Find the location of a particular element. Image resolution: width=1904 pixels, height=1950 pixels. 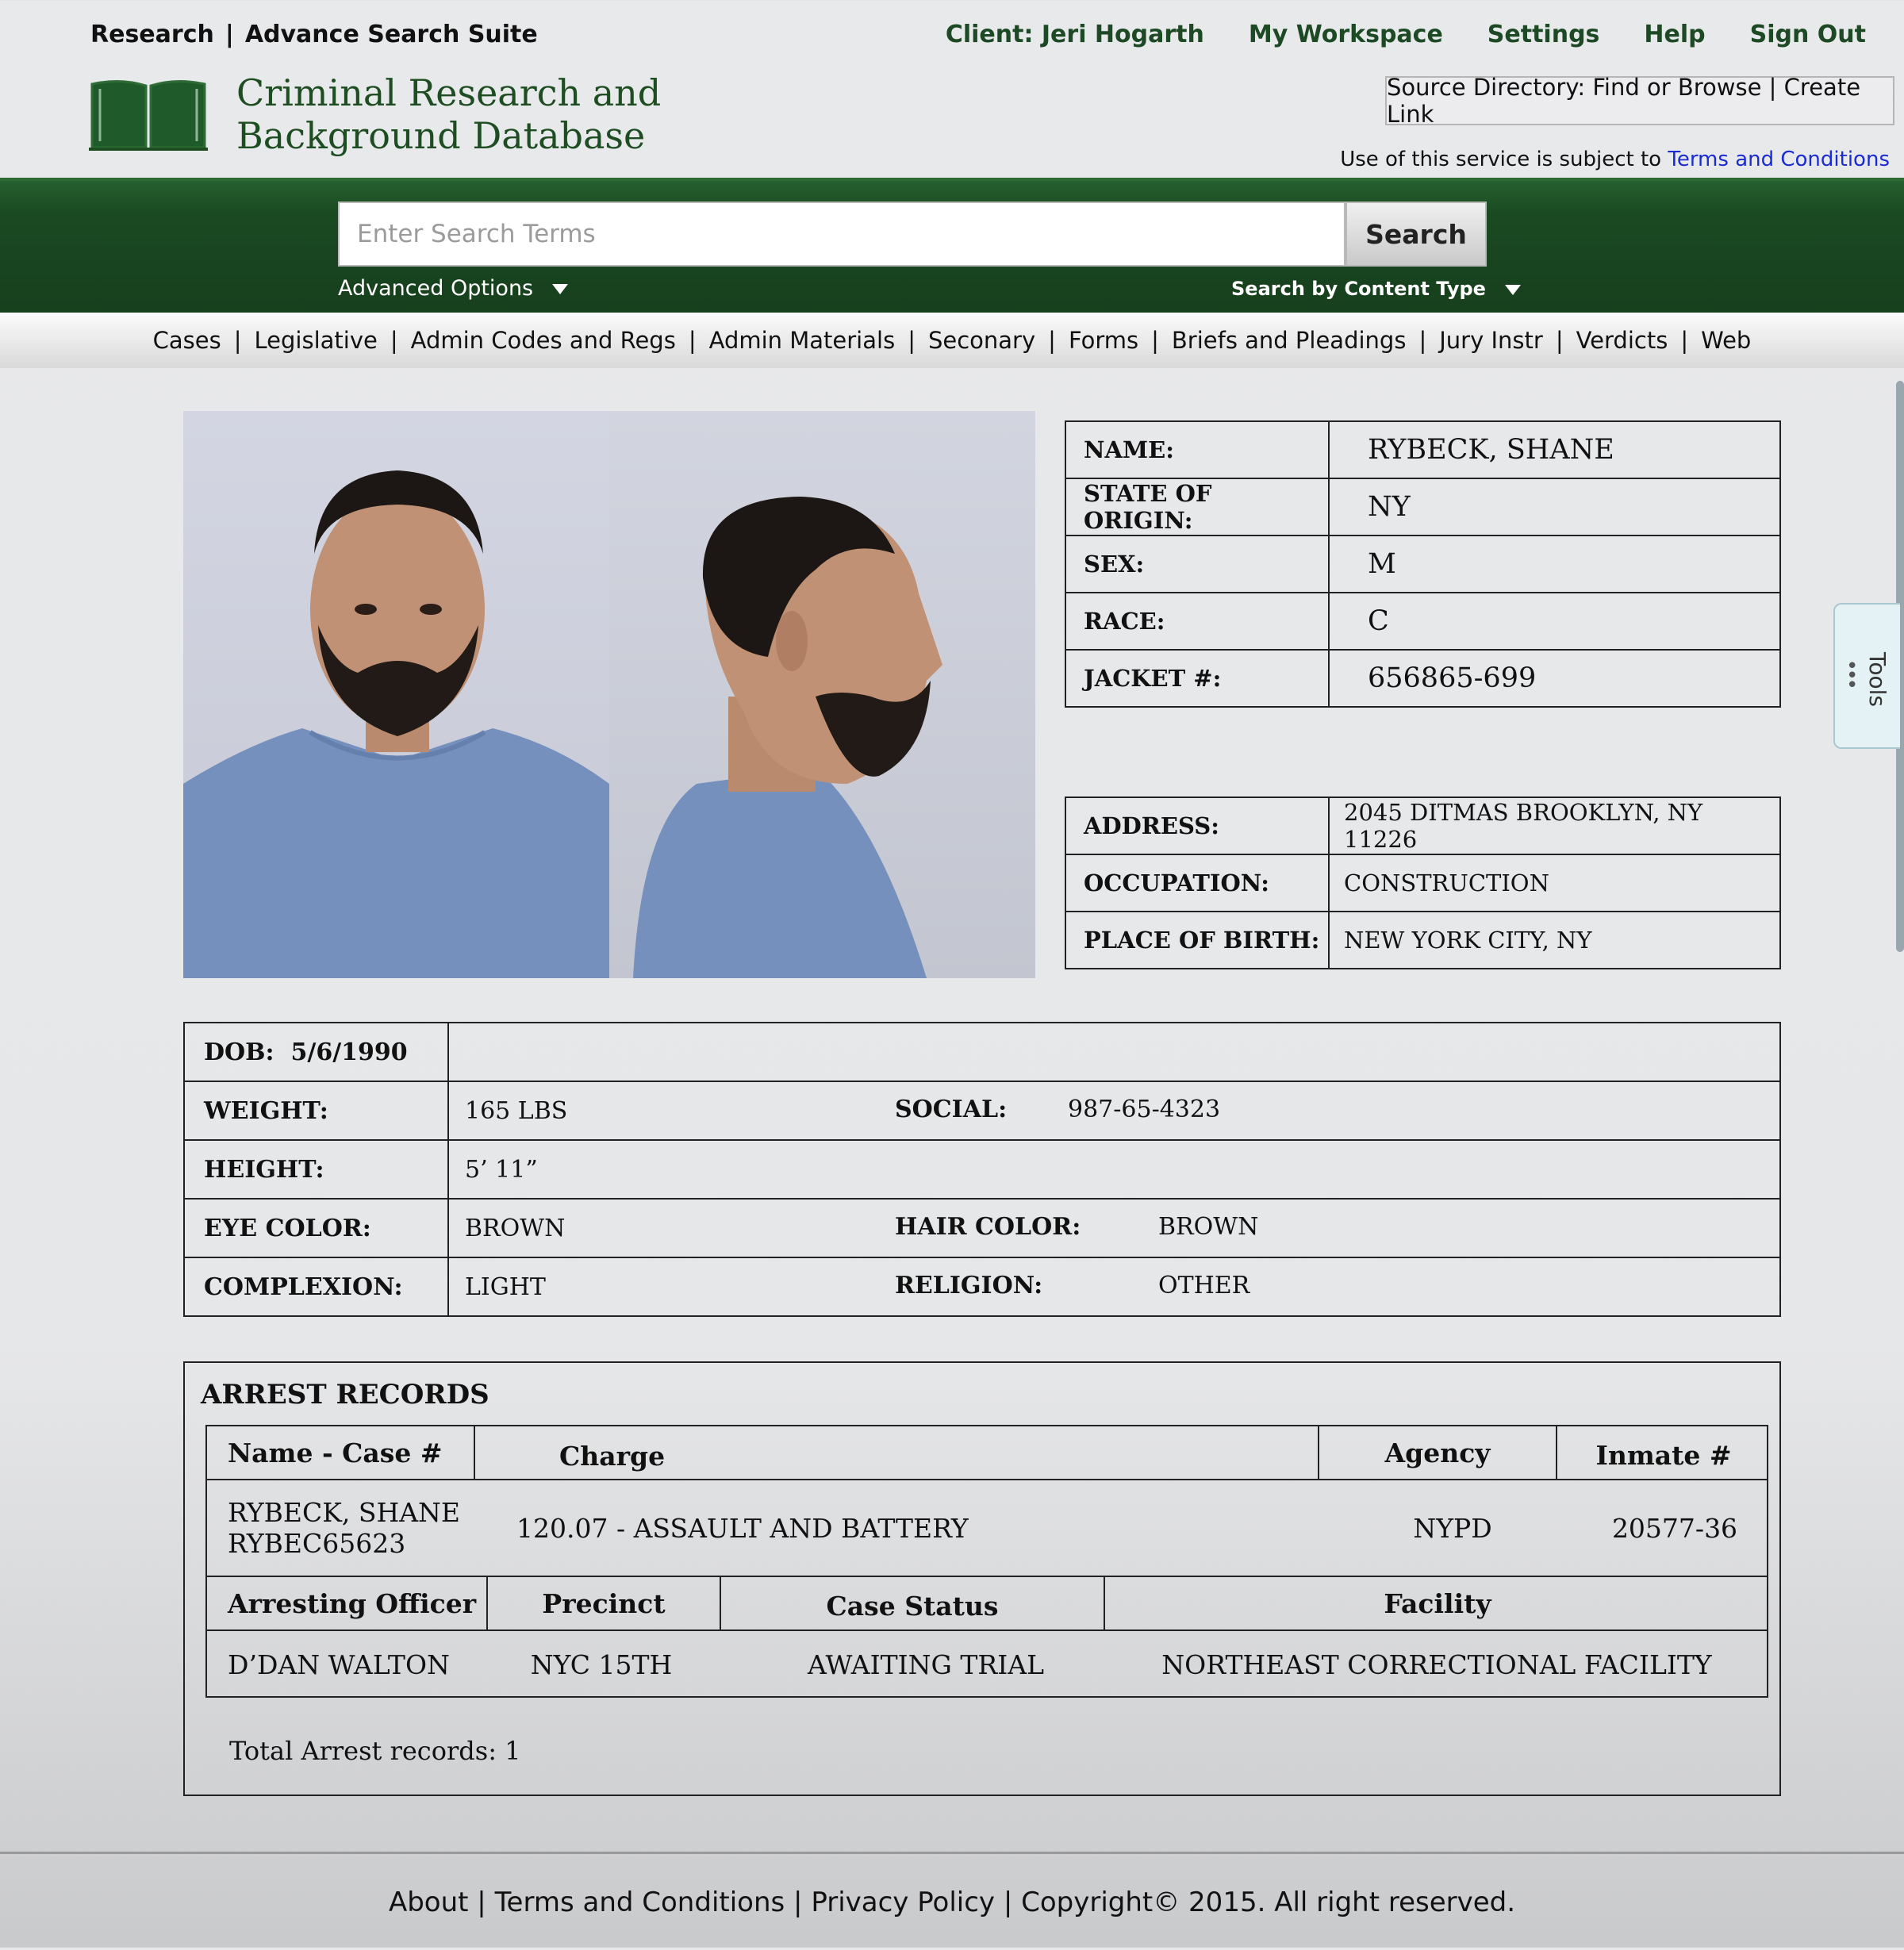

table-row: ADDRESS: 2045 DITMAS BROOKLYN, NY 11226 is located at coordinates (1423, 826).